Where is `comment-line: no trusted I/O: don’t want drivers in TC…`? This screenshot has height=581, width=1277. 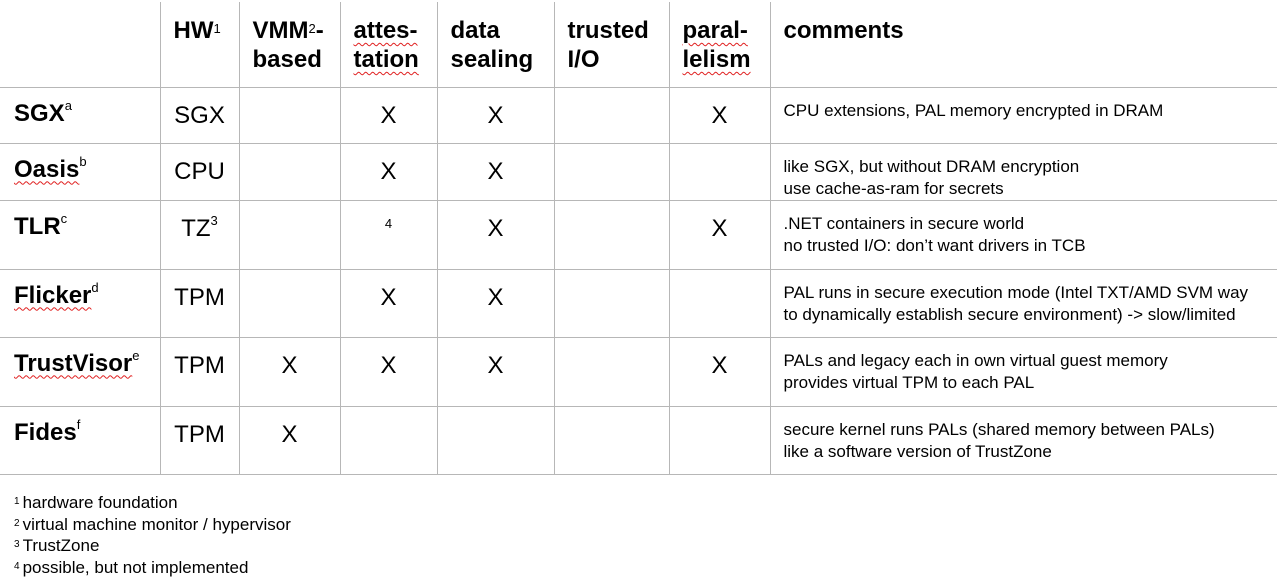
comment-line: no trusted I/O: don’t want drivers in TC… is located at coordinates (934, 245).